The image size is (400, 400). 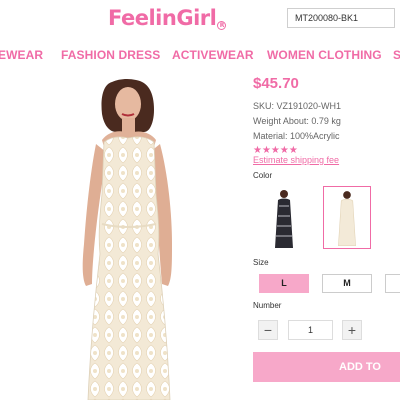 I want to click on color-label: Color, so click(x=263, y=175).